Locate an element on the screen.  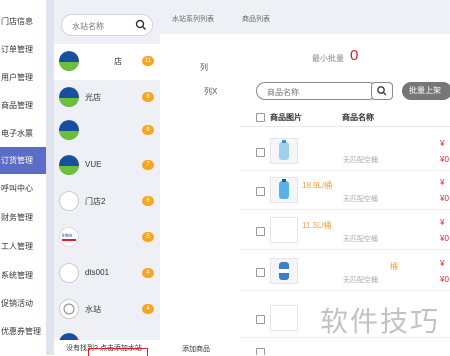
goods-search-box is located at coordinates (317, 91).